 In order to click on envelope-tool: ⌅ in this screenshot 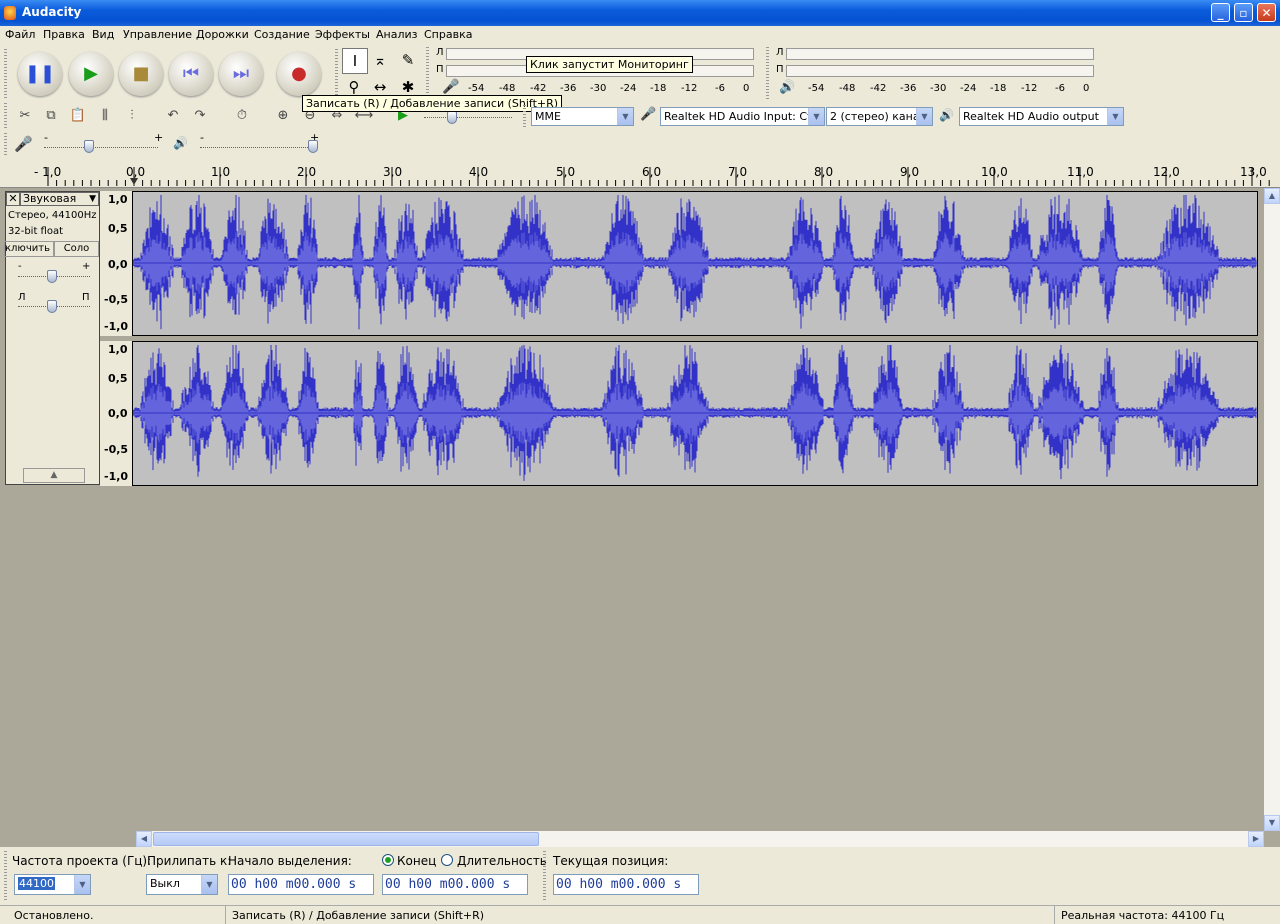, I will do `click(380, 60)`.